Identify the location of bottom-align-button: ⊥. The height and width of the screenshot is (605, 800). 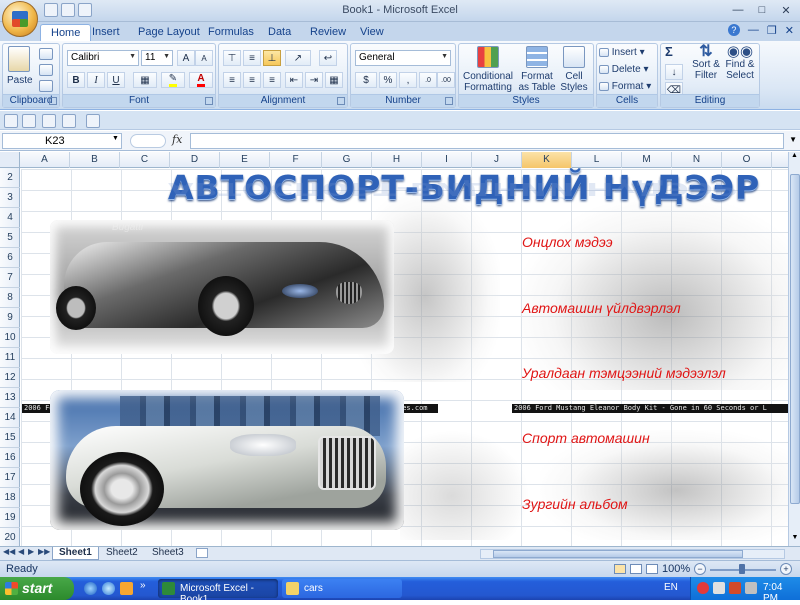
(272, 58).